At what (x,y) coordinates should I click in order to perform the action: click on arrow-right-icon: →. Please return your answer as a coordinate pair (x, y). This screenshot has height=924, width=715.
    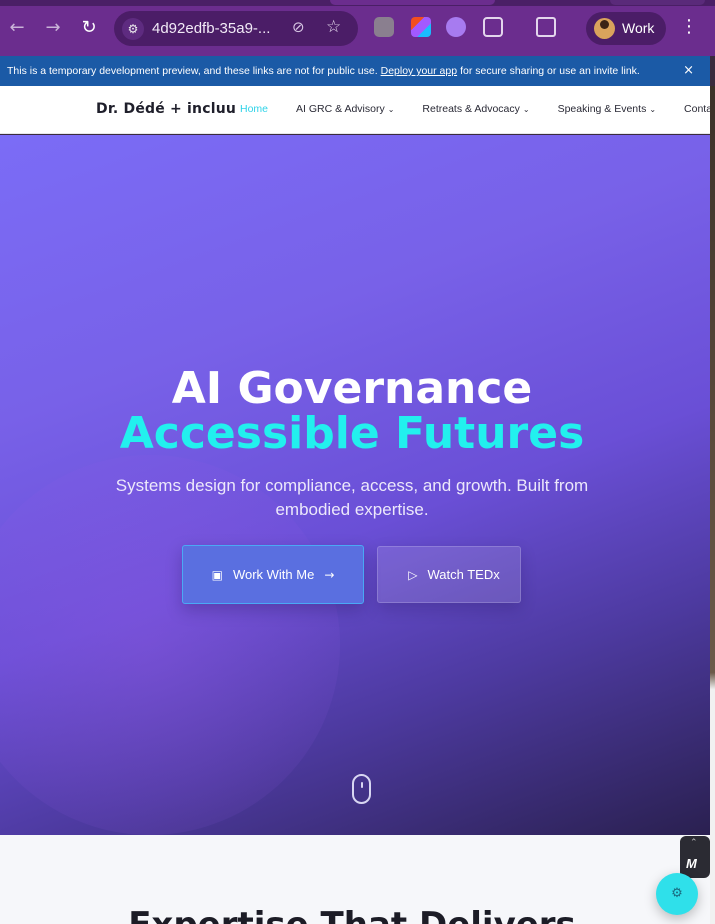
    Looking at the image, I should click on (329, 574).